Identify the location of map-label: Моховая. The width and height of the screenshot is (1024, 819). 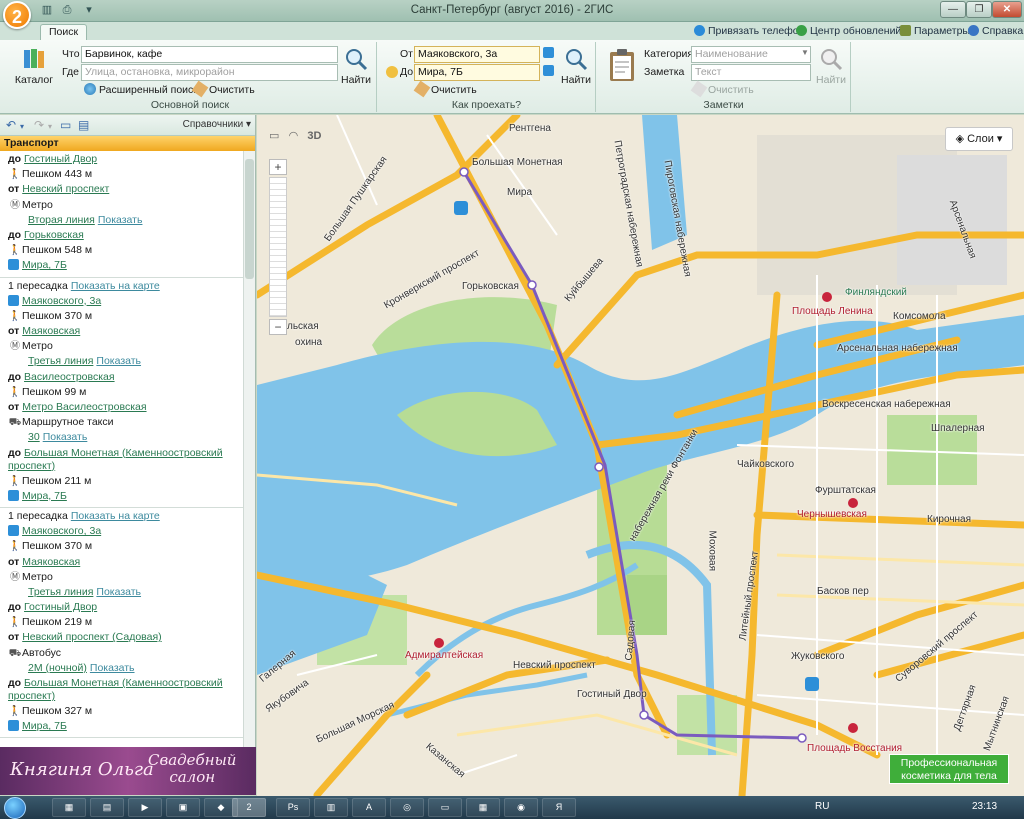
(712, 551).